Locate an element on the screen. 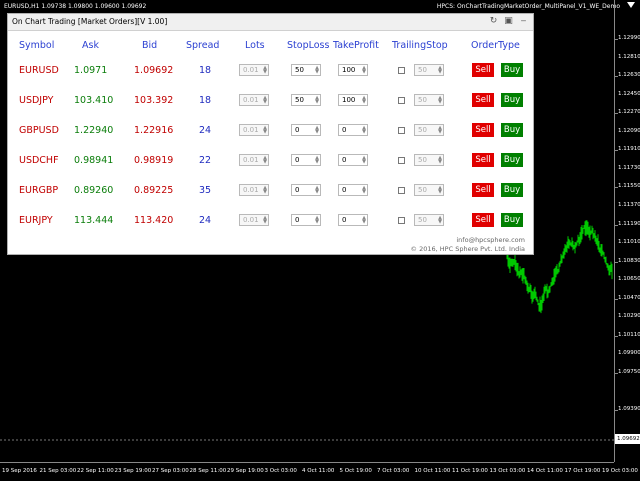  price-label: 1.12270 is located at coordinates (629, 112).